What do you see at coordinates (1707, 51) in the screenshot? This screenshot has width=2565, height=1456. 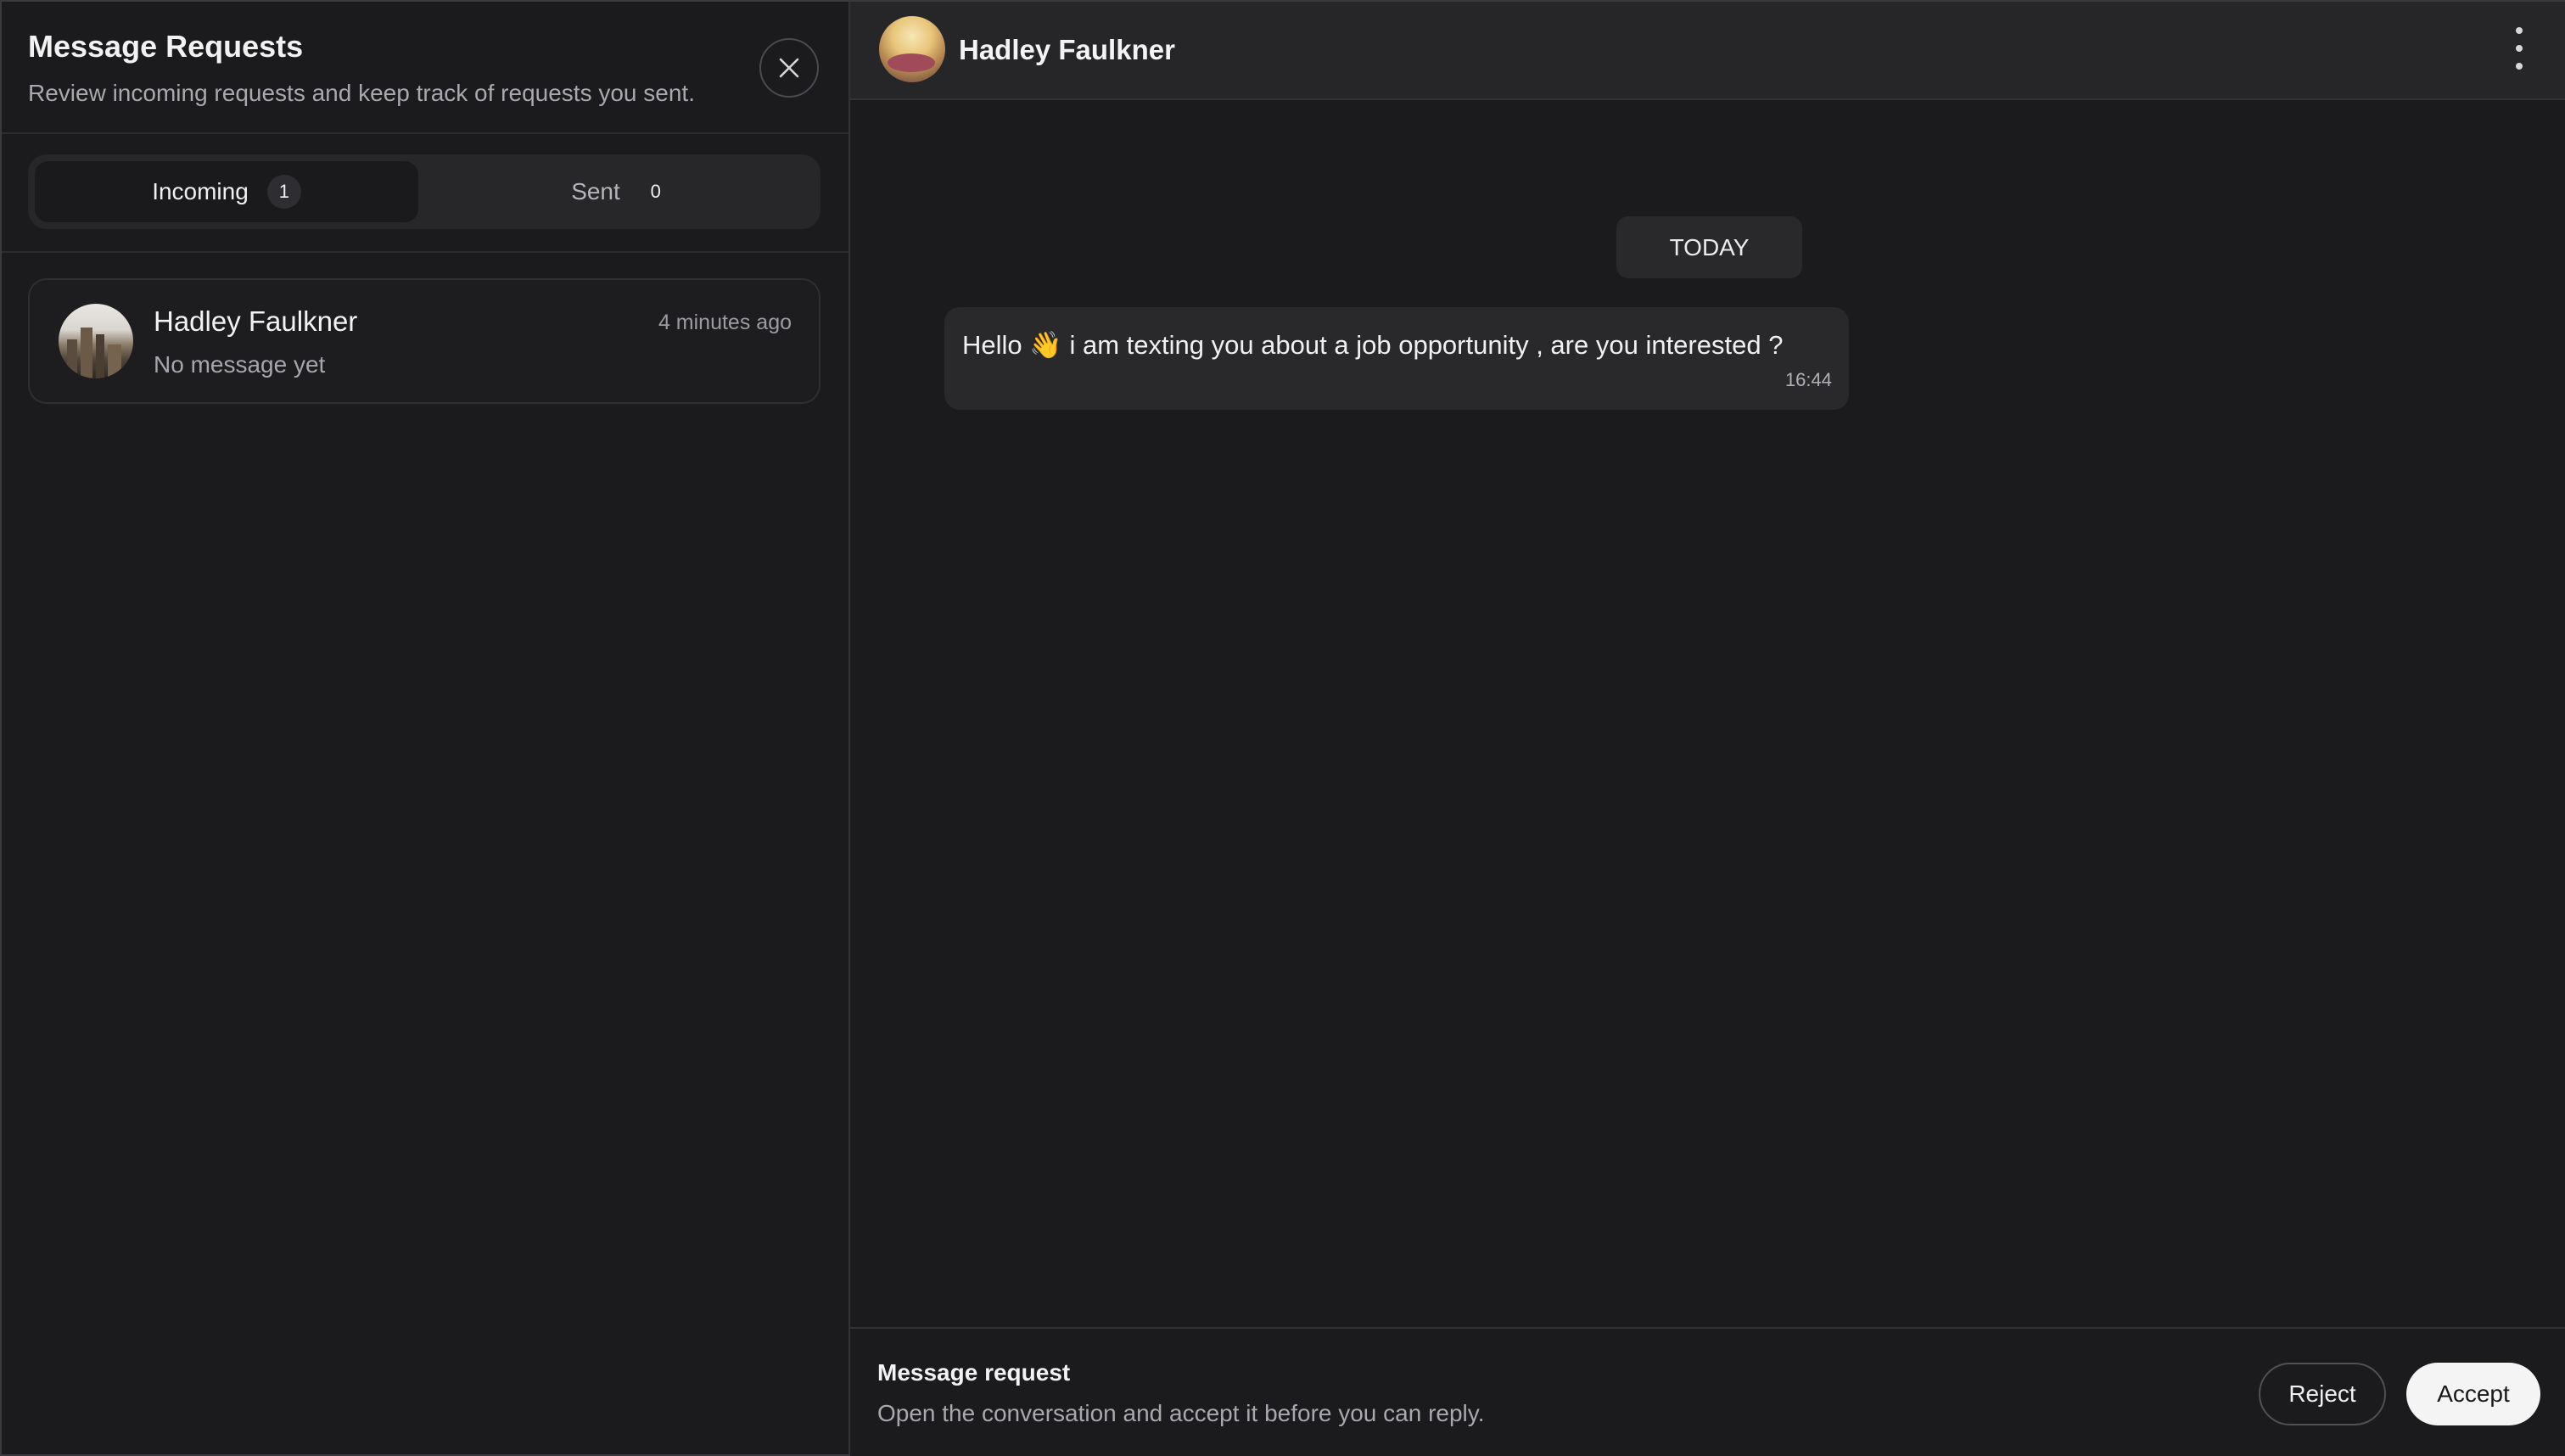 I see `chat-header: Hadley Faulkner` at bounding box center [1707, 51].